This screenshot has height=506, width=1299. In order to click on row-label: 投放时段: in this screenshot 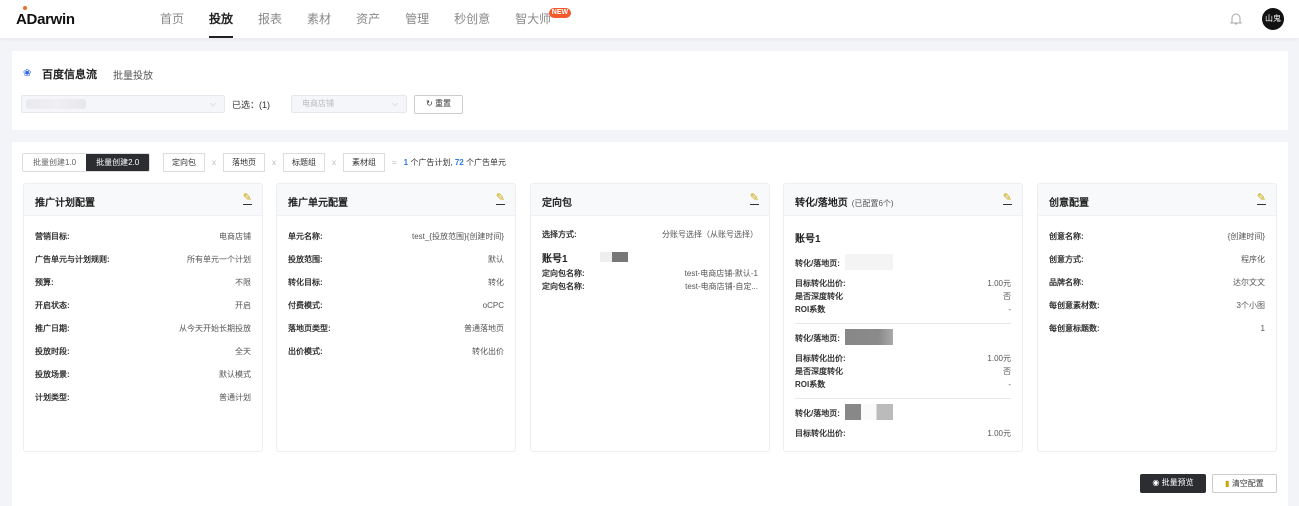, I will do `click(52, 351)`.